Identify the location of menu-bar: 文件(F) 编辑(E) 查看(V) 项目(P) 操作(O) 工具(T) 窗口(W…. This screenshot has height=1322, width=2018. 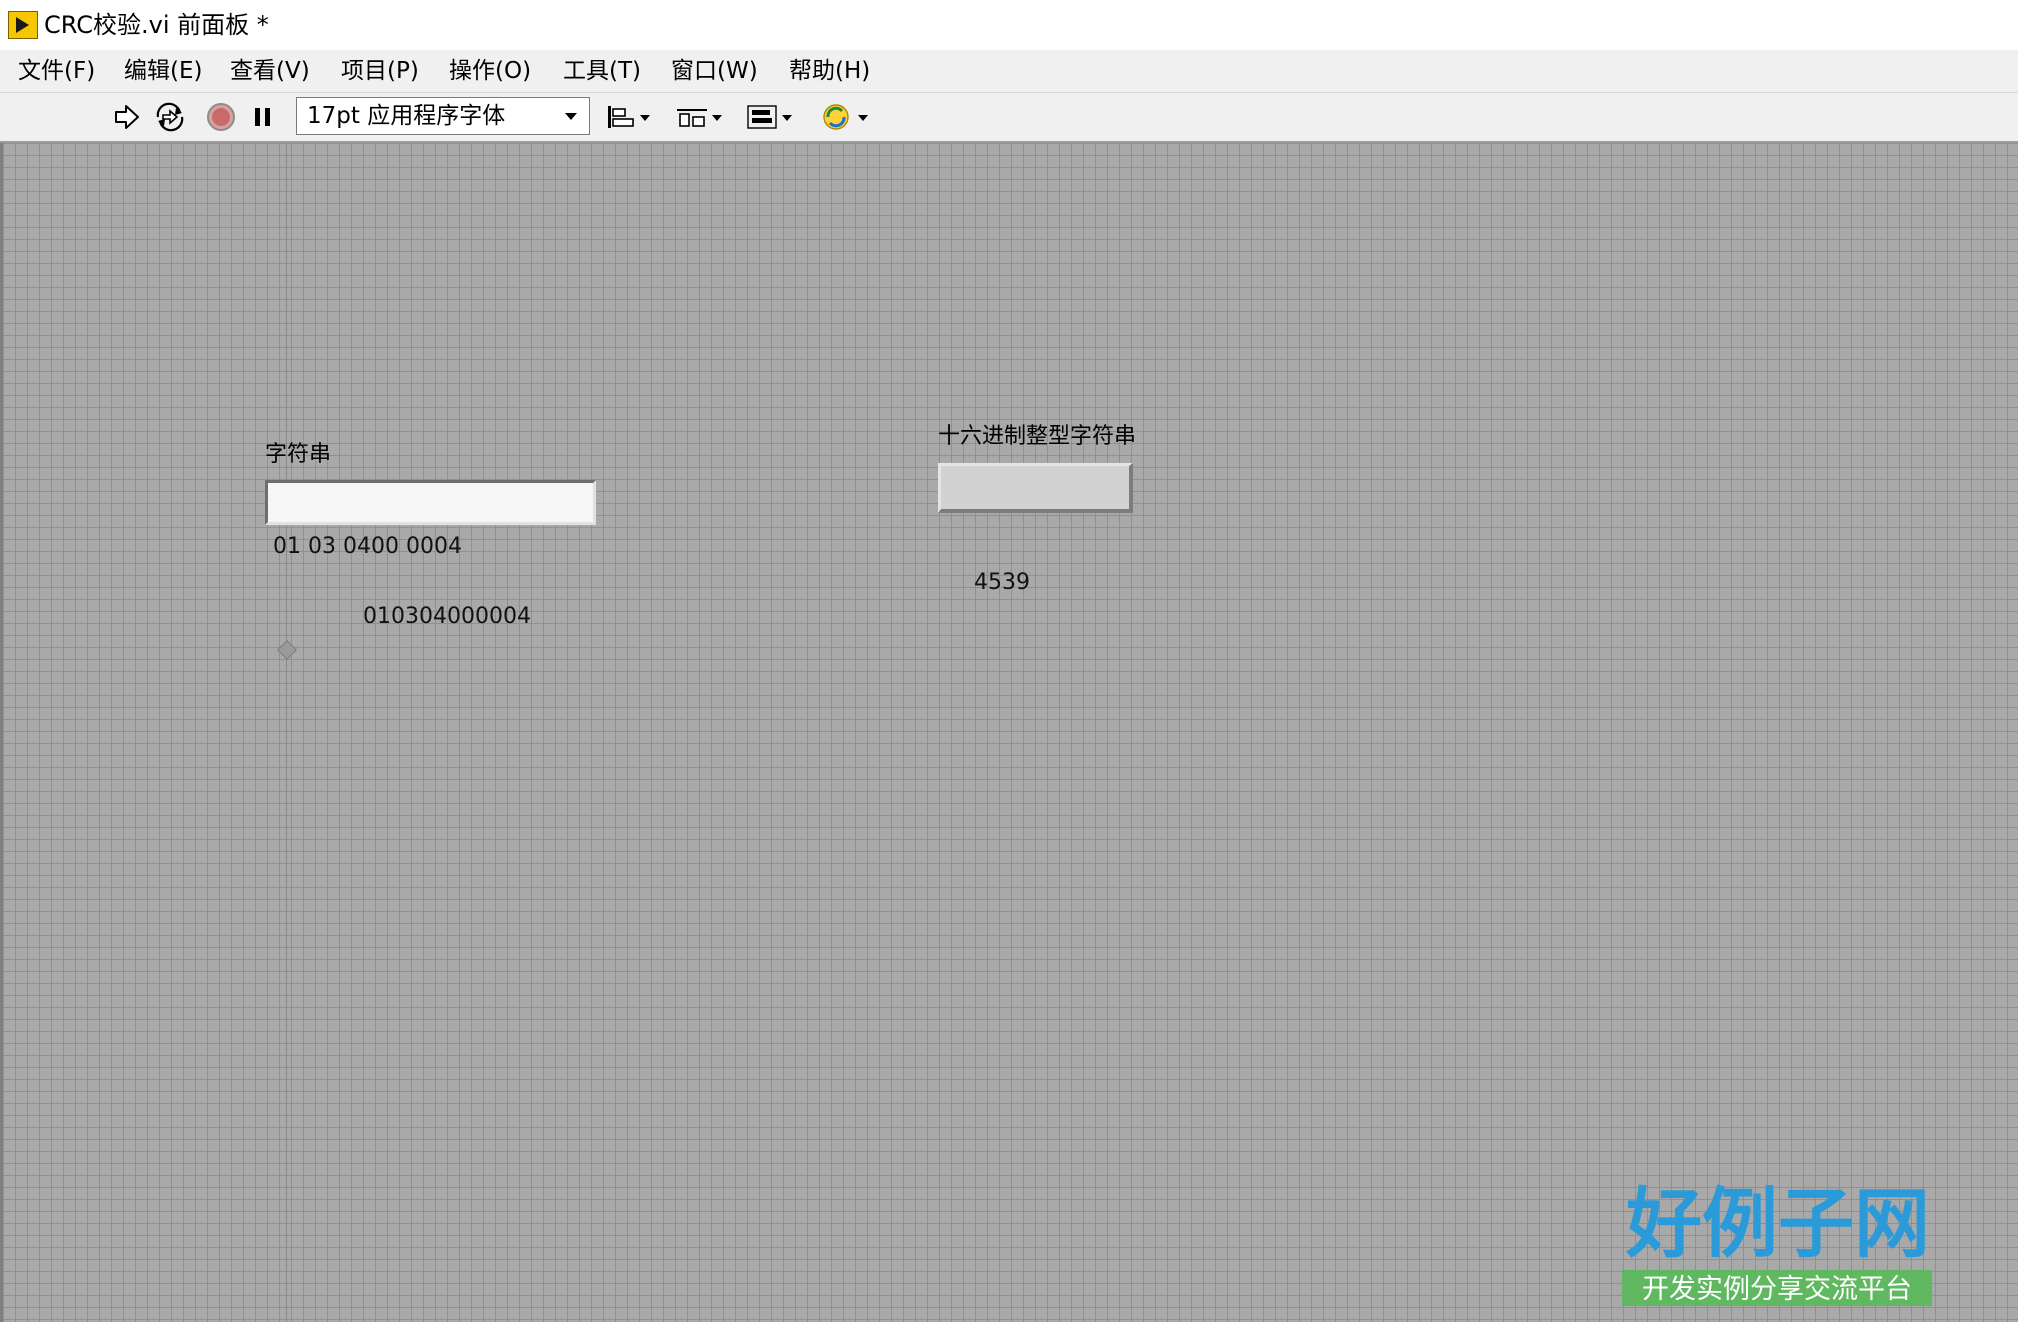
(1009, 71).